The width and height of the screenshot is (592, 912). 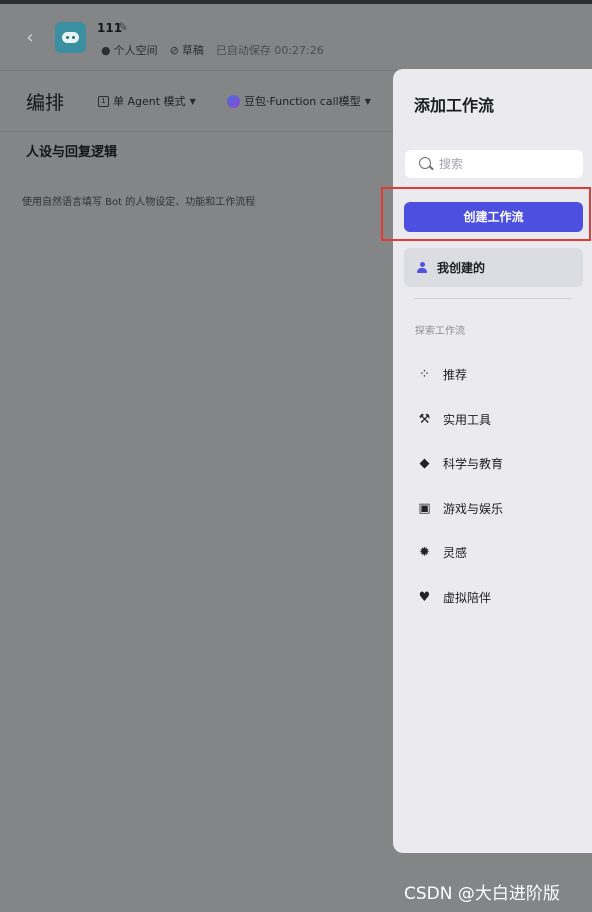 What do you see at coordinates (103, 101) in the screenshot?
I see `agent-mode-icon: 1` at bounding box center [103, 101].